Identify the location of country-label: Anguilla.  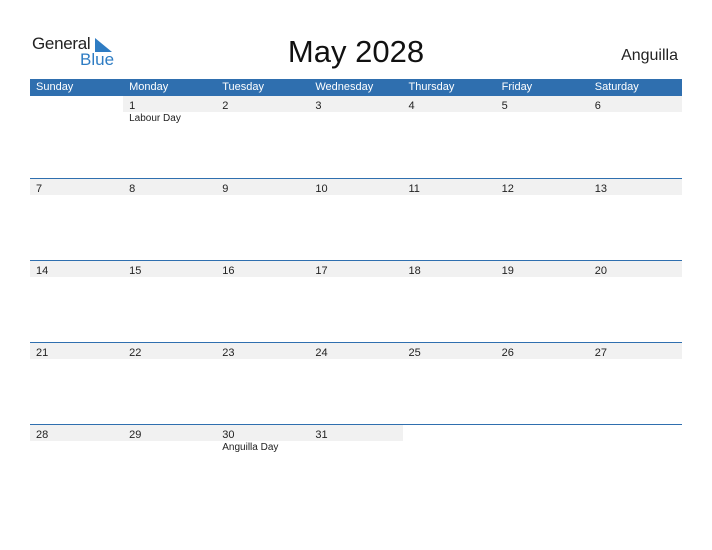
(649, 55).